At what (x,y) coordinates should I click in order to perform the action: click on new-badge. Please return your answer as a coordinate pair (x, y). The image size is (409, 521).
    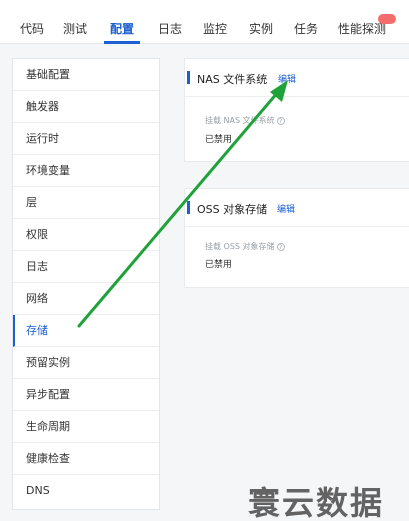
    Looking at the image, I should click on (387, 19).